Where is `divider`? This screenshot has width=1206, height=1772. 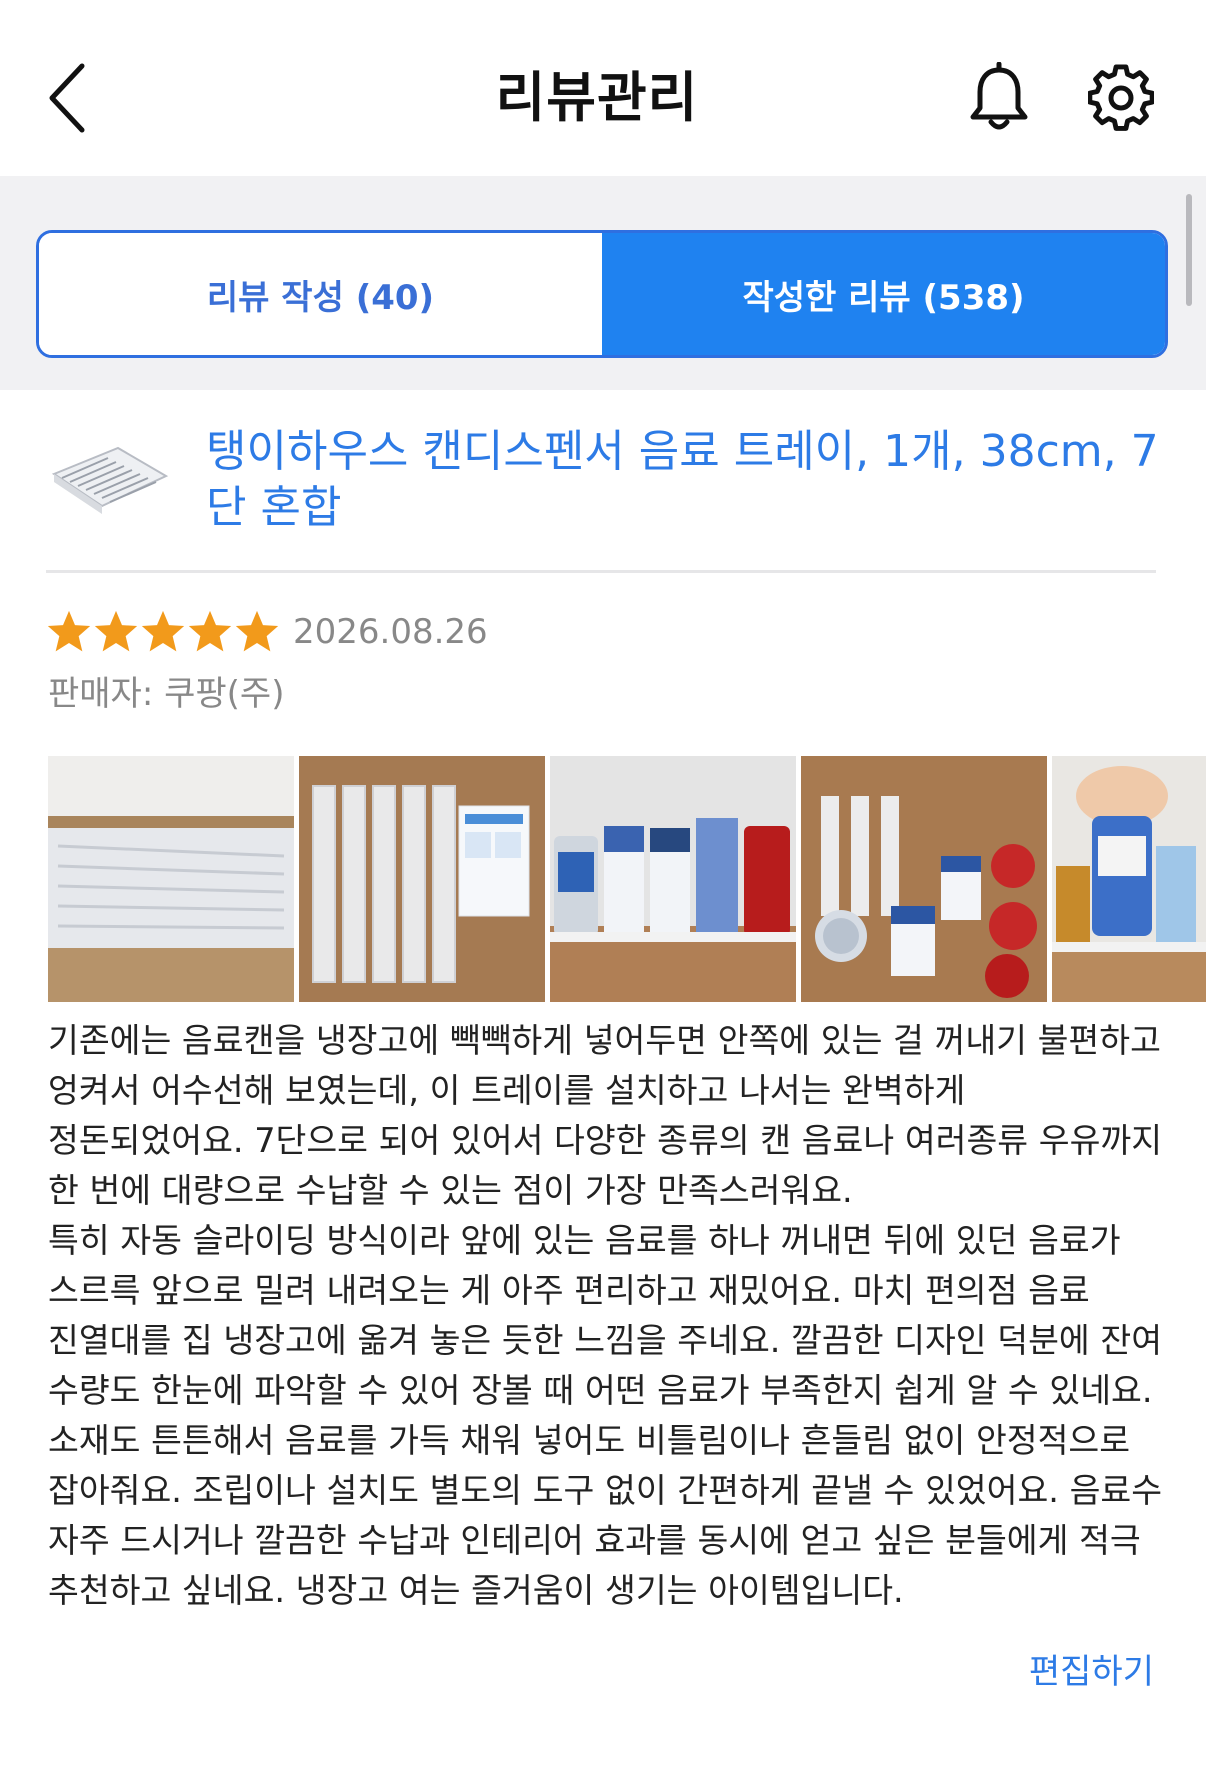
divider is located at coordinates (601, 571).